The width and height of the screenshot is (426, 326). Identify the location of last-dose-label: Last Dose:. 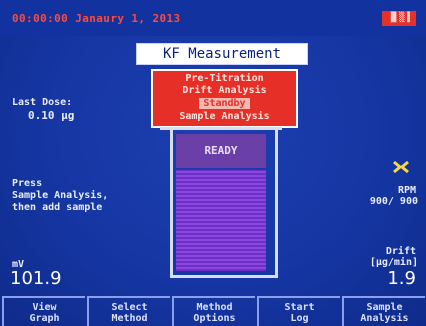
(42, 102).